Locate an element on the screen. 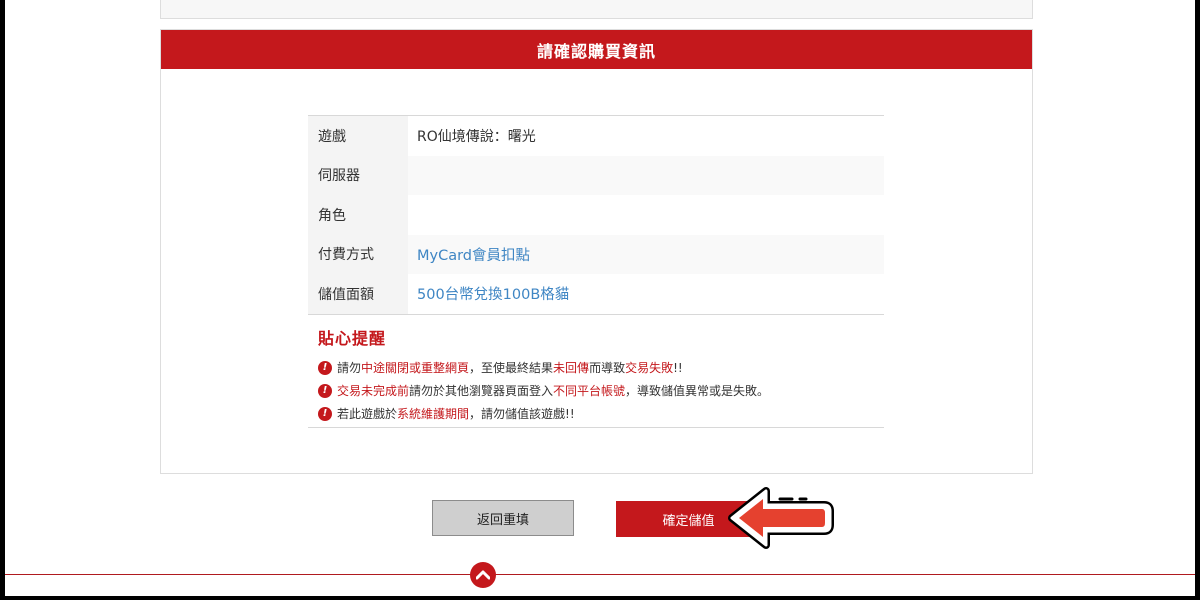 Image resolution: width=1200 pixels, height=600 pixels. reminder-highlight: 交易未完成前 is located at coordinates (373, 391).